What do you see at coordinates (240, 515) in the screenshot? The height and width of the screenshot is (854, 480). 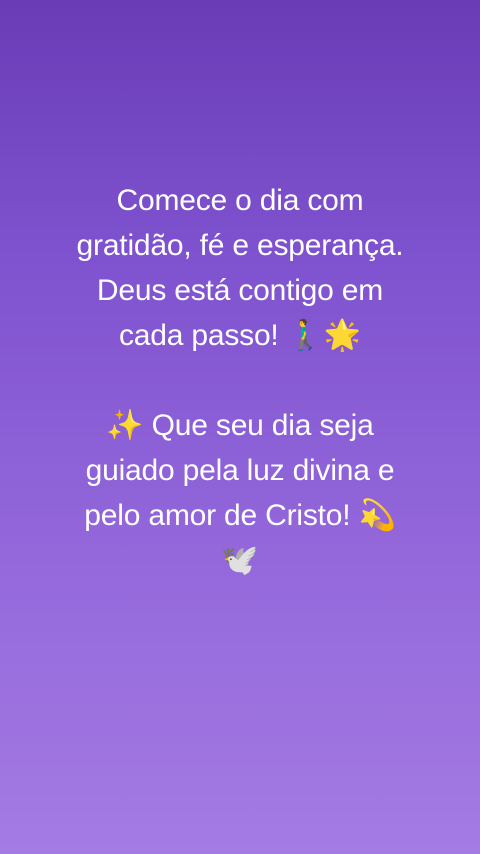 I see `message-line: pelo amor de Cristo! 💫` at bounding box center [240, 515].